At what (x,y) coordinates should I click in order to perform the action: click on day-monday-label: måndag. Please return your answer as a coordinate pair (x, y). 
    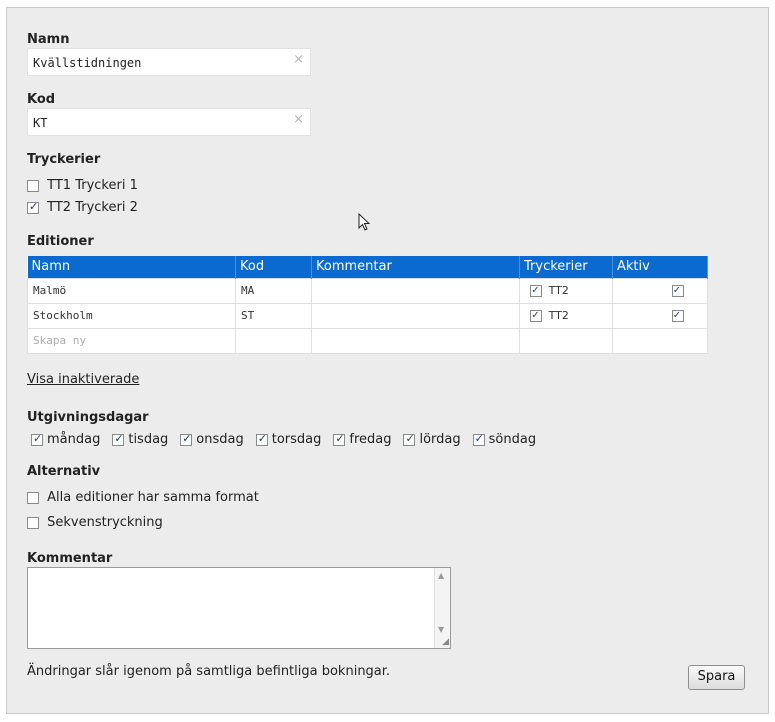
    Looking at the image, I should click on (74, 439).